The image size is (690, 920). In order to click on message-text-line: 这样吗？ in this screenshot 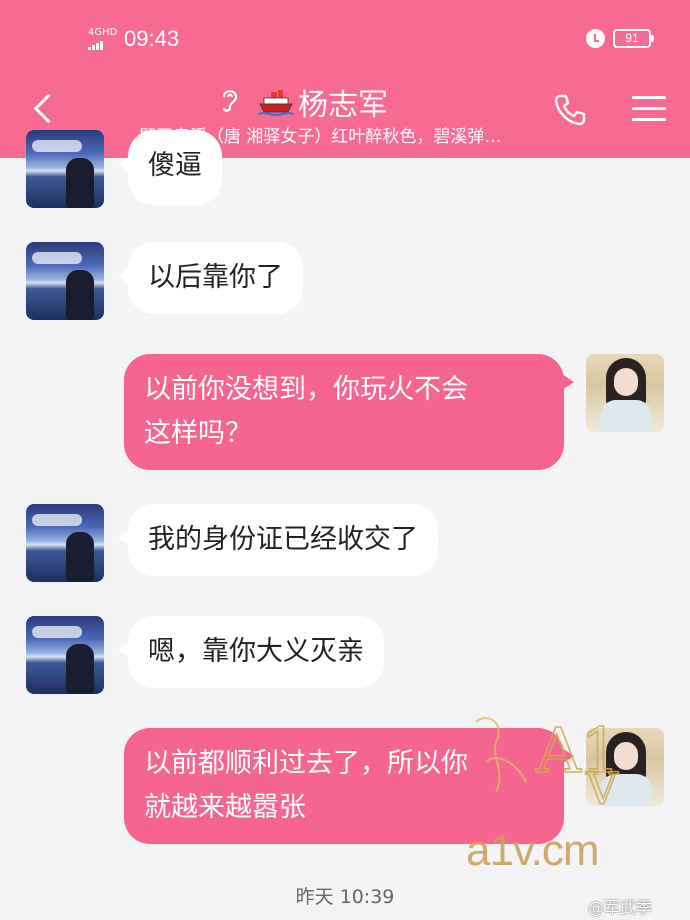, I will do `click(198, 433)`.